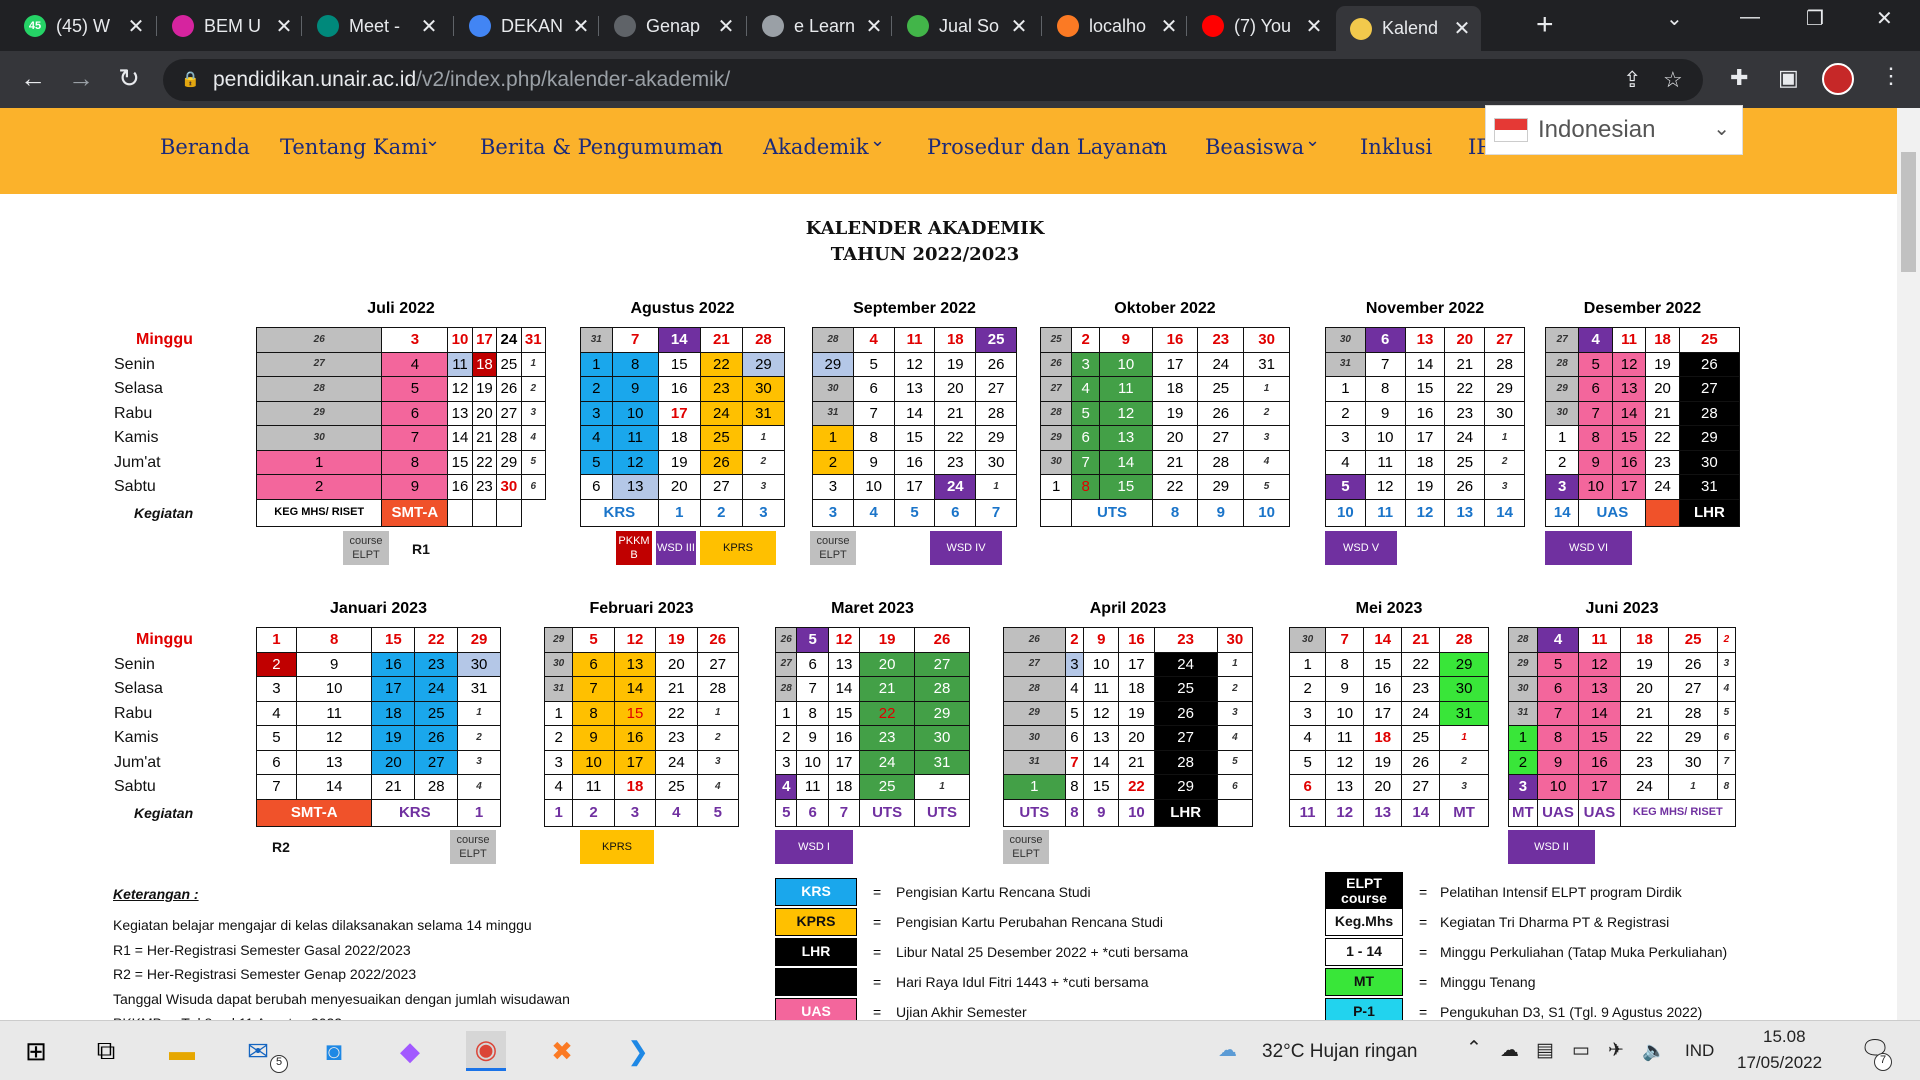 The height and width of the screenshot is (1080, 1920). What do you see at coordinates (1408, 28) in the screenshot?
I see `browser-tab: Kalend ✕` at bounding box center [1408, 28].